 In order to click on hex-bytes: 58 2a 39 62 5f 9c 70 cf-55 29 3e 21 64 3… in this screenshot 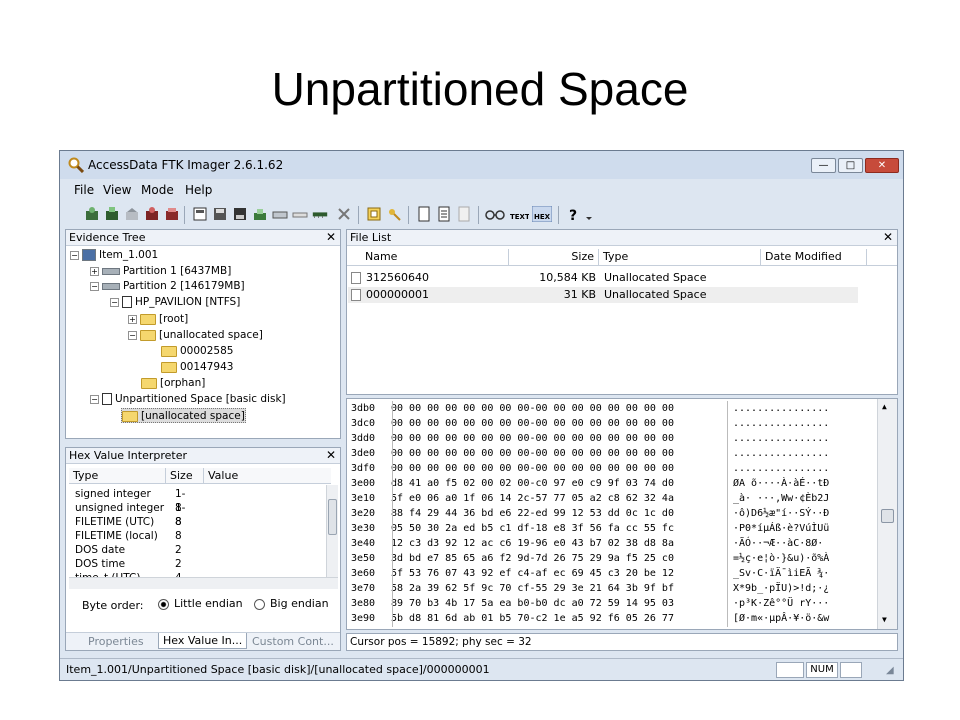, I will do `click(532, 588)`.